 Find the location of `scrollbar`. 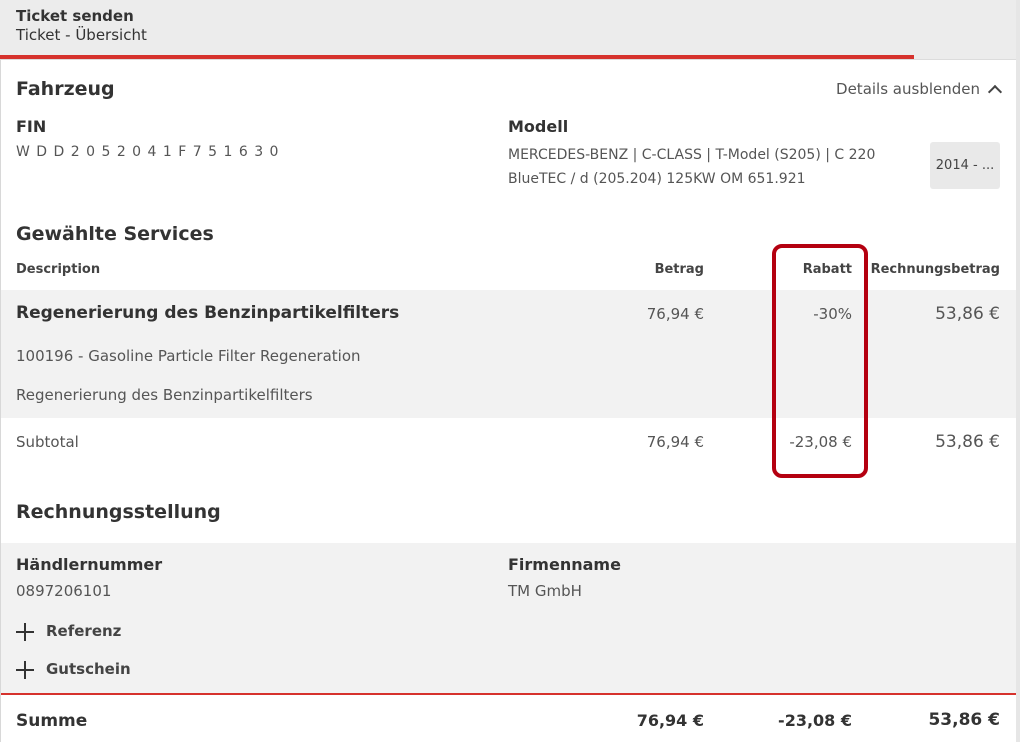

scrollbar is located at coordinates (1018, 371).